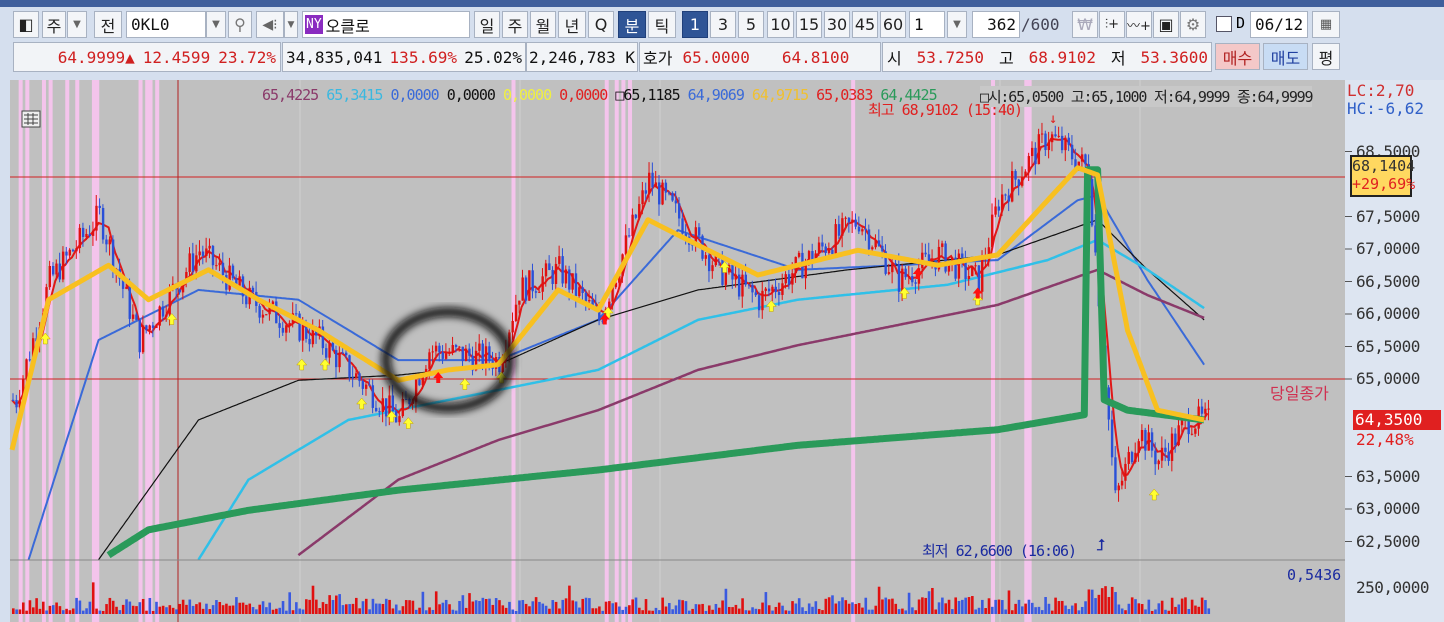 This screenshot has height=622, width=1444. Describe the element at coordinates (1279, 24) in the screenshot. I see `date-input: 06/12` at that location.